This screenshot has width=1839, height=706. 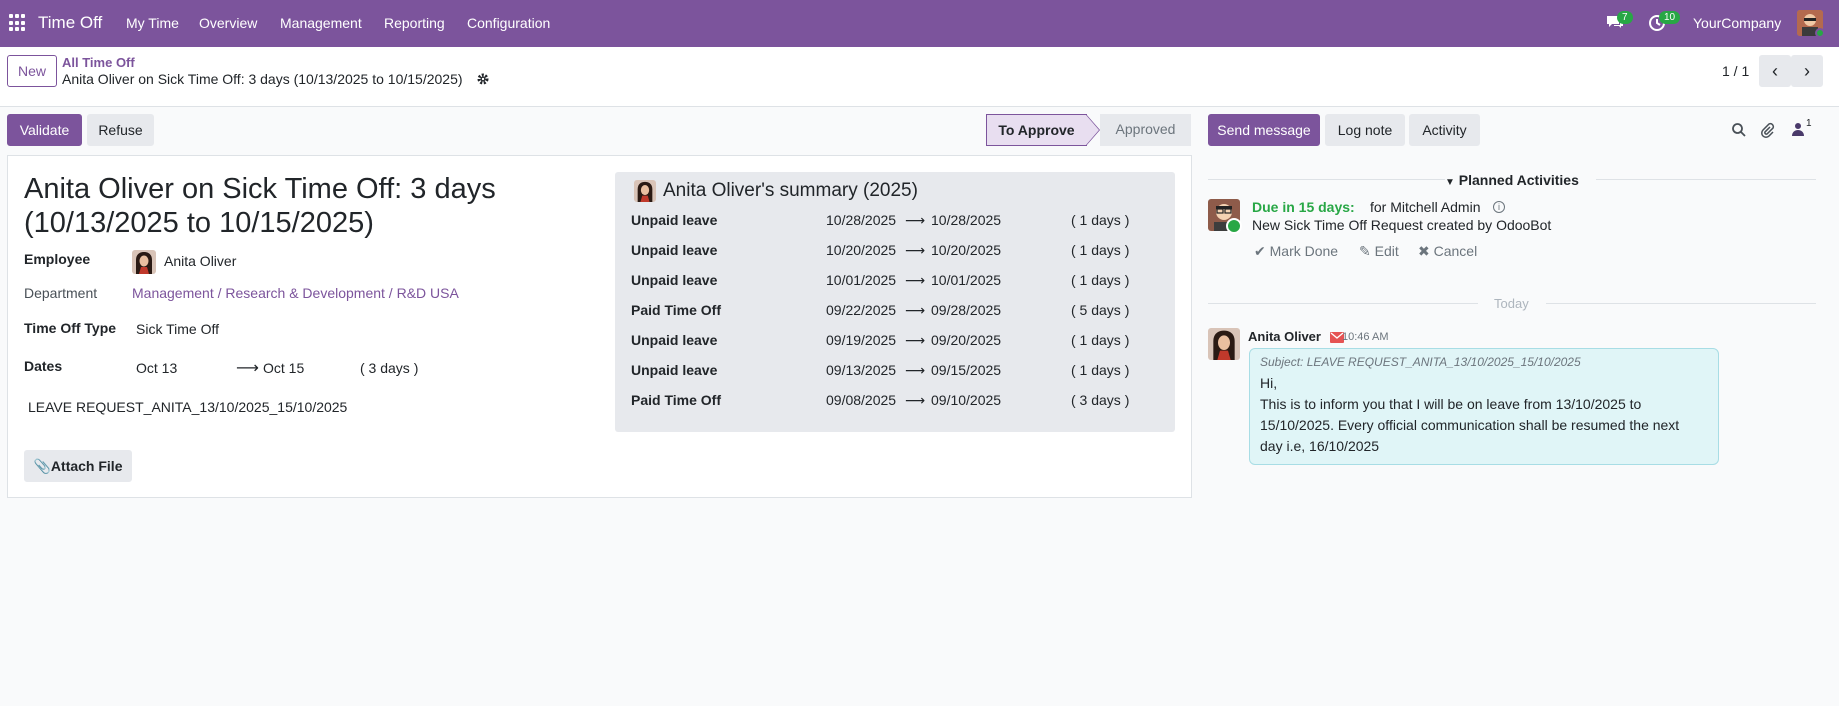 What do you see at coordinates (228, 23) in the screenshot?
I see `menu-overview: Overview` at bounding box center [228, 23].